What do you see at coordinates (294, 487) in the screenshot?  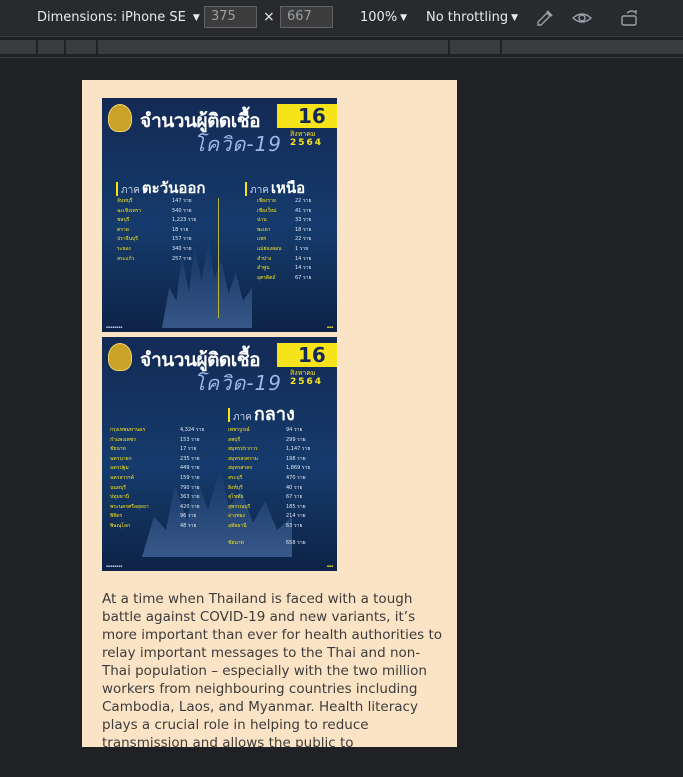 I see `case-count: 40 ราย` at bounding box center [294, 487].